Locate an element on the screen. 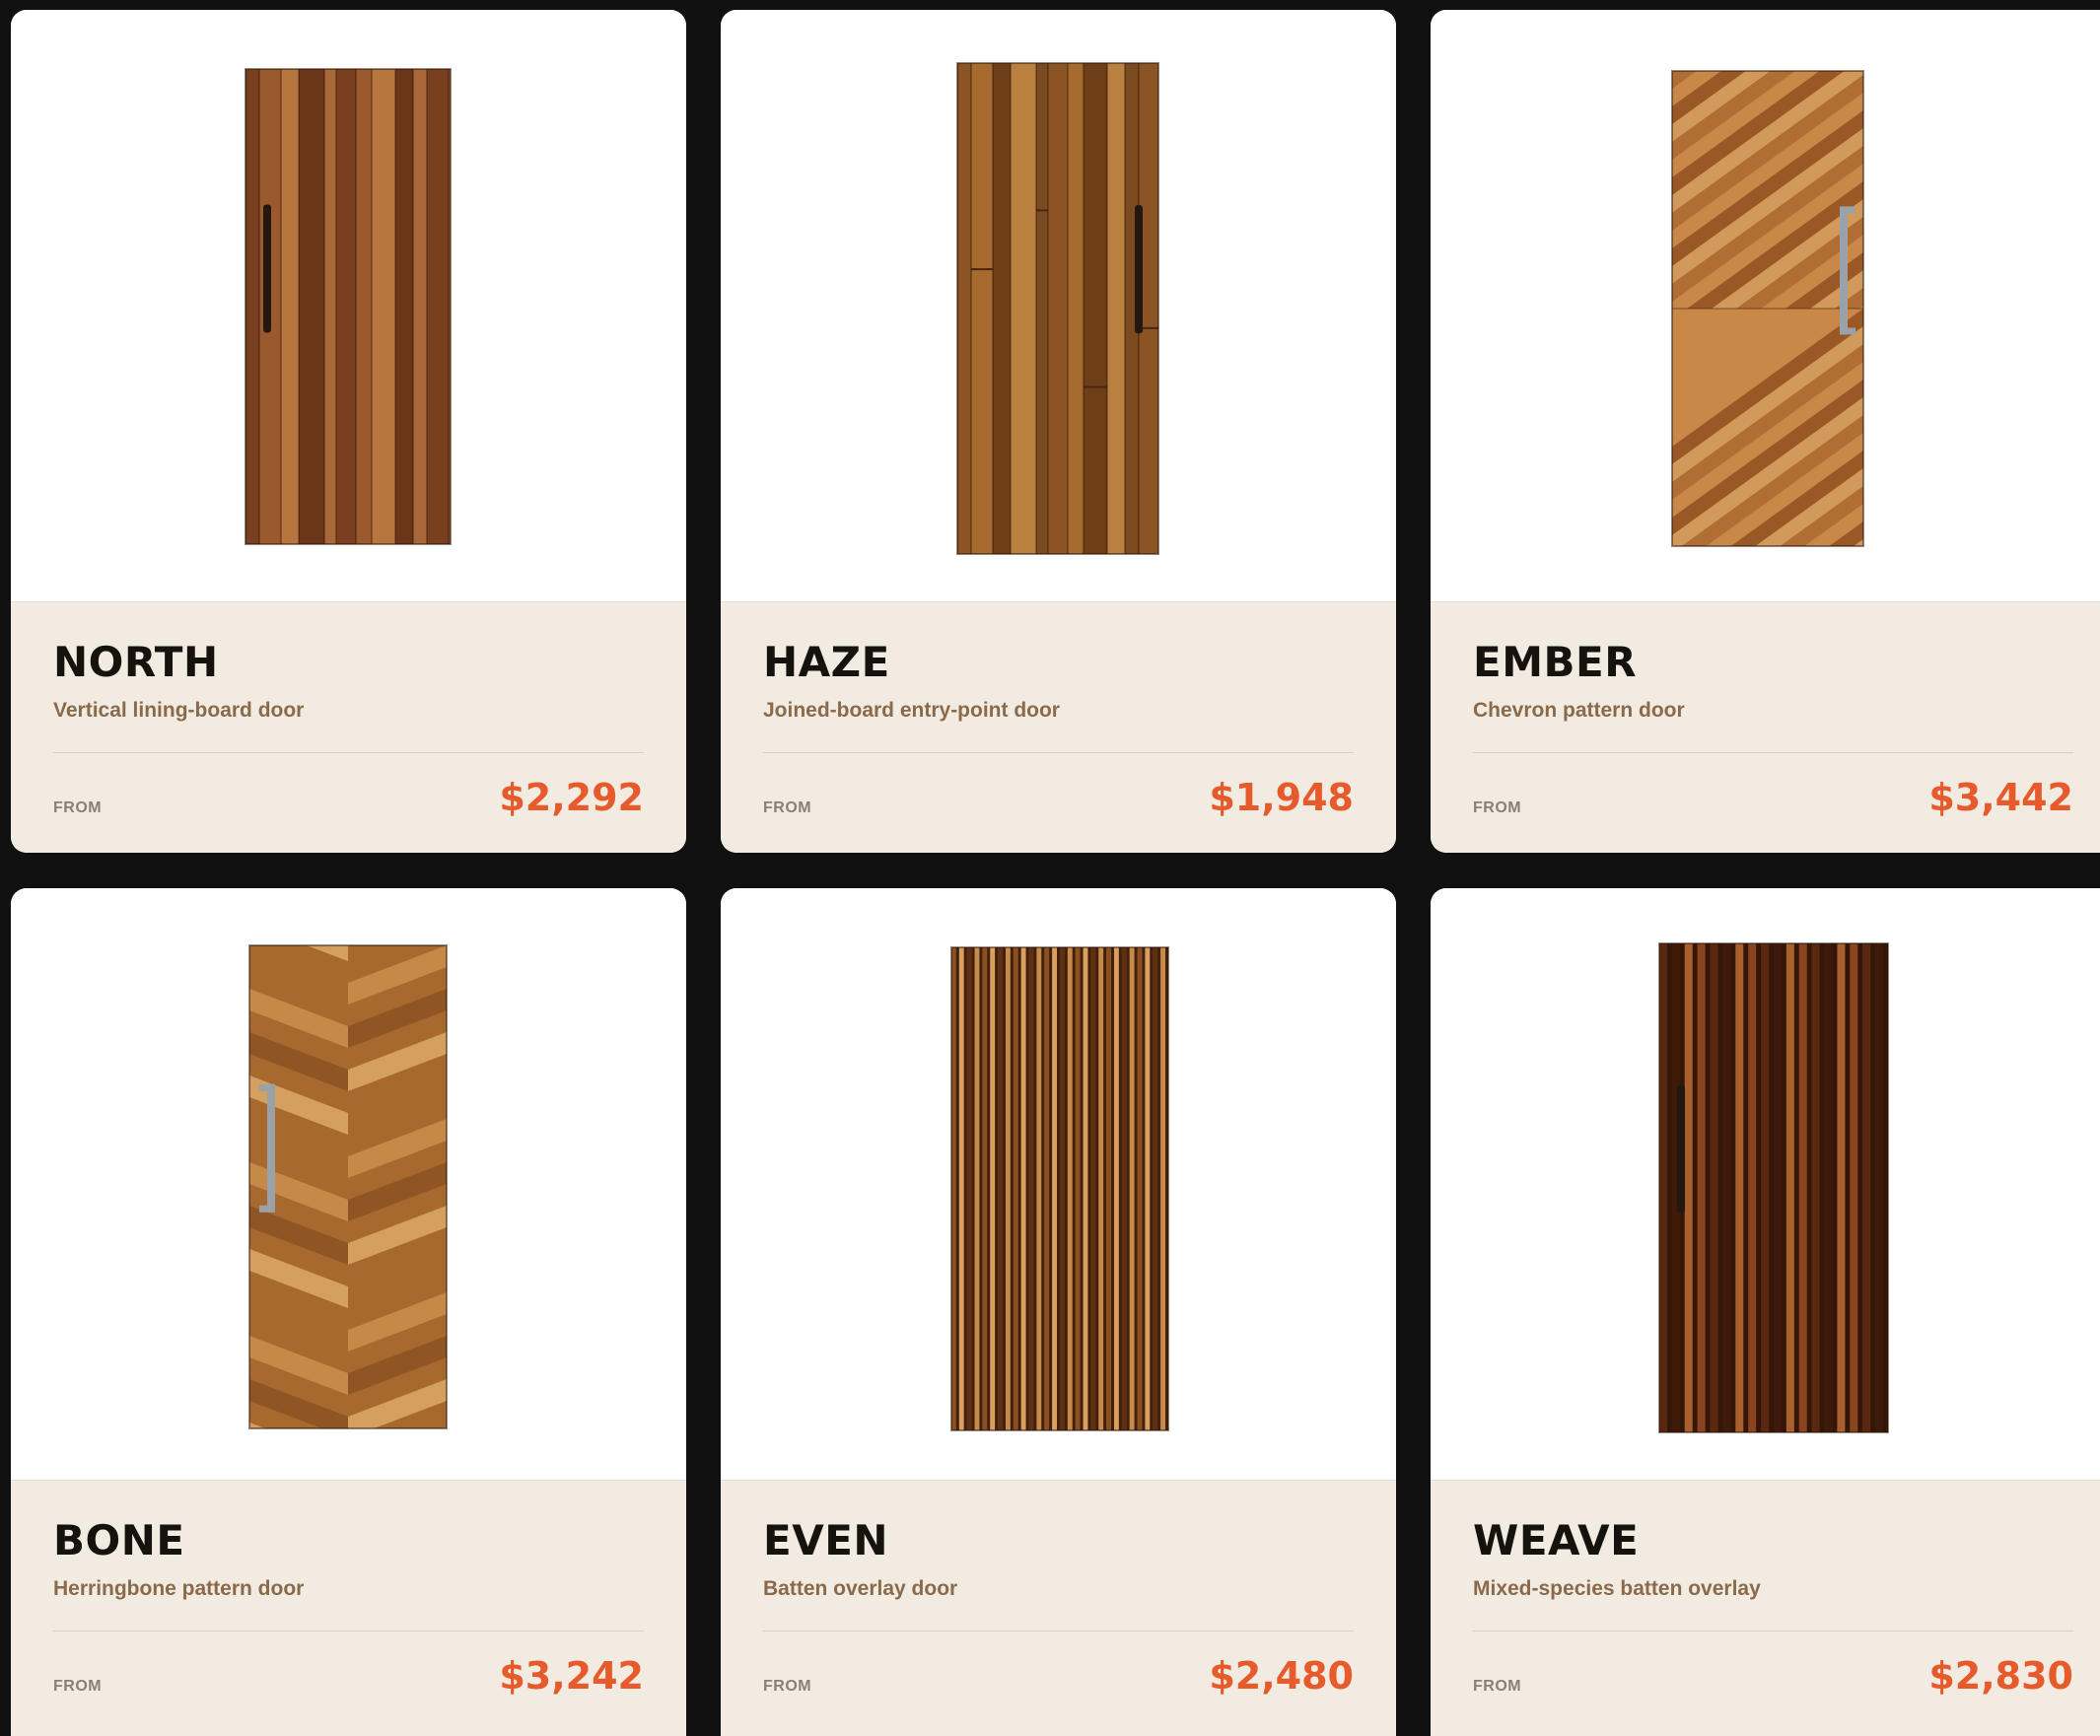  door-even-illustration is located at coordinates (1059, 1188).